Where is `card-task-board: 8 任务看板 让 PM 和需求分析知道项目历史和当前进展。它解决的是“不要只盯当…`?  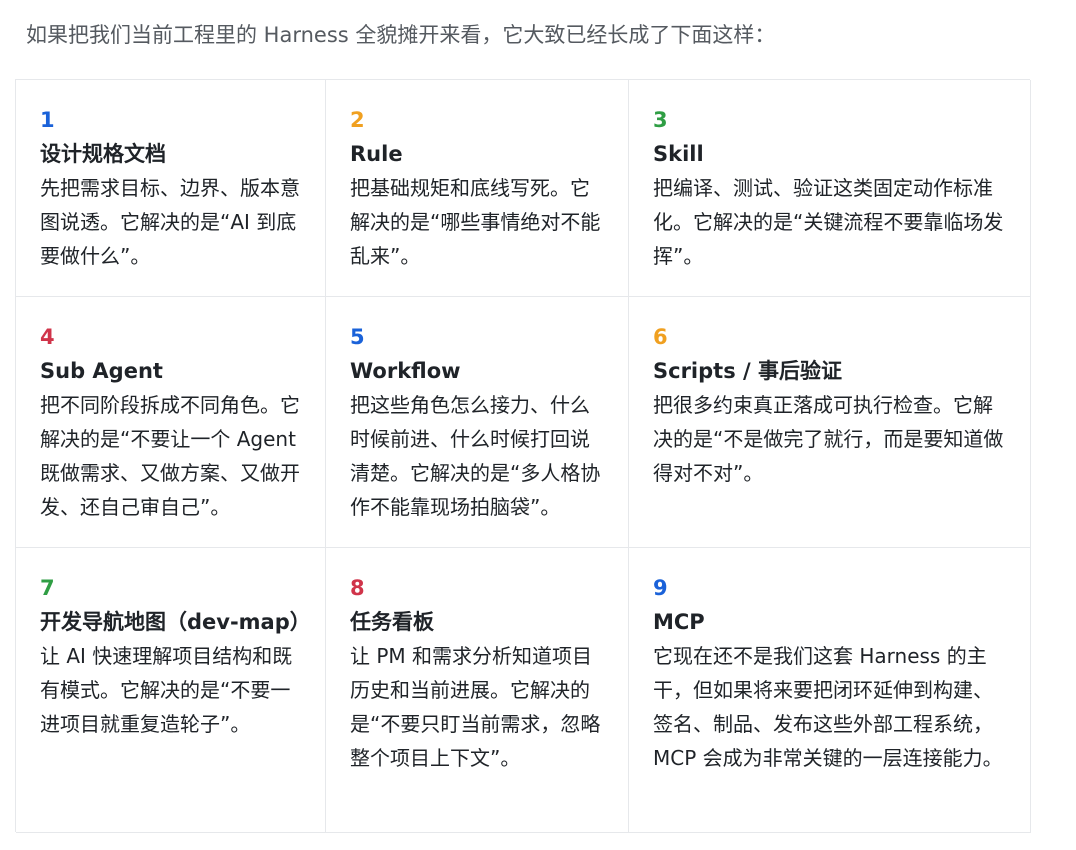 card-task-board: 8 任务看板 让 PM 和需求分析知道项目历史和当前进展。它解决的是“不要只盯当… is located at coordinates (477, 690).